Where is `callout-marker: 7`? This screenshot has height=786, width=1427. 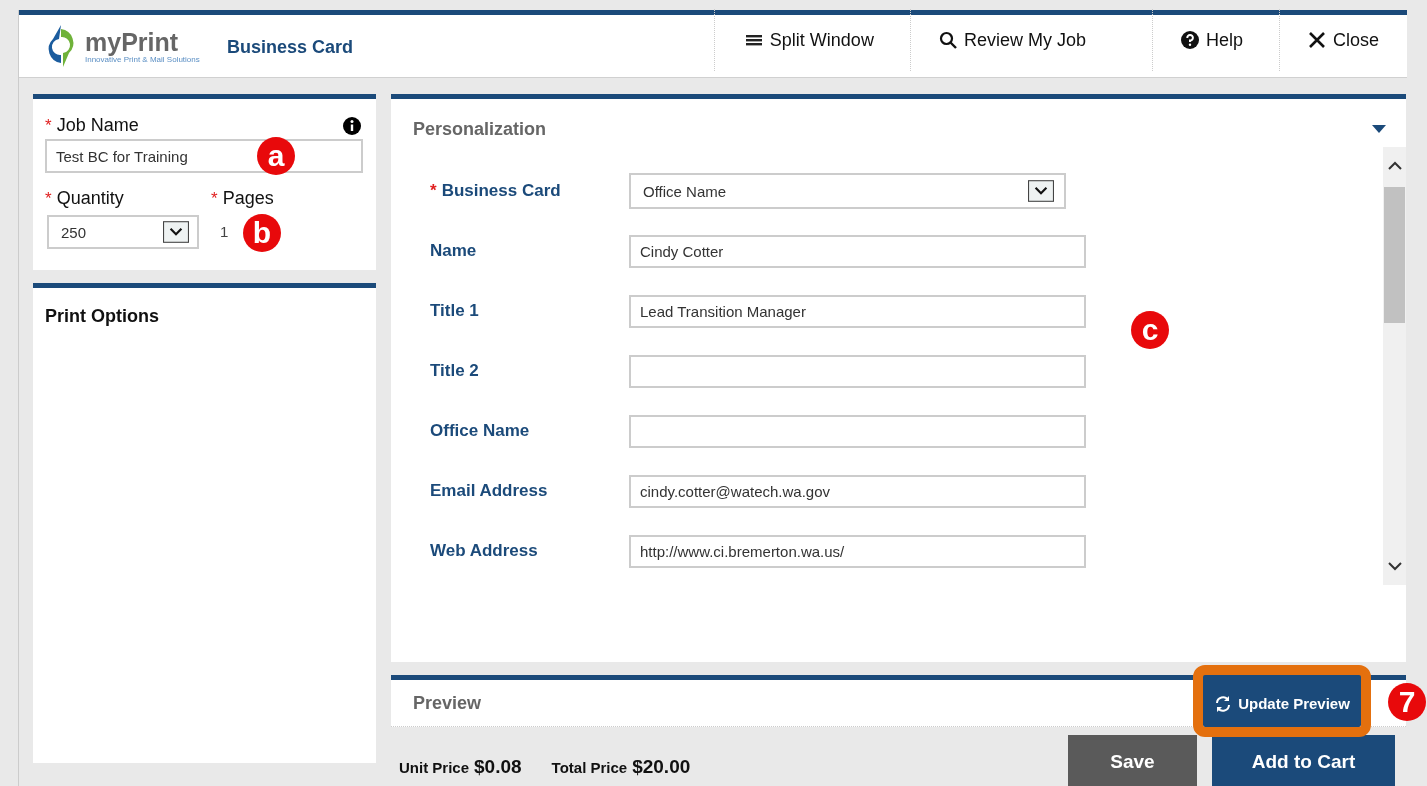 callout-marker: 7 is located at coordinates (1407, 702).